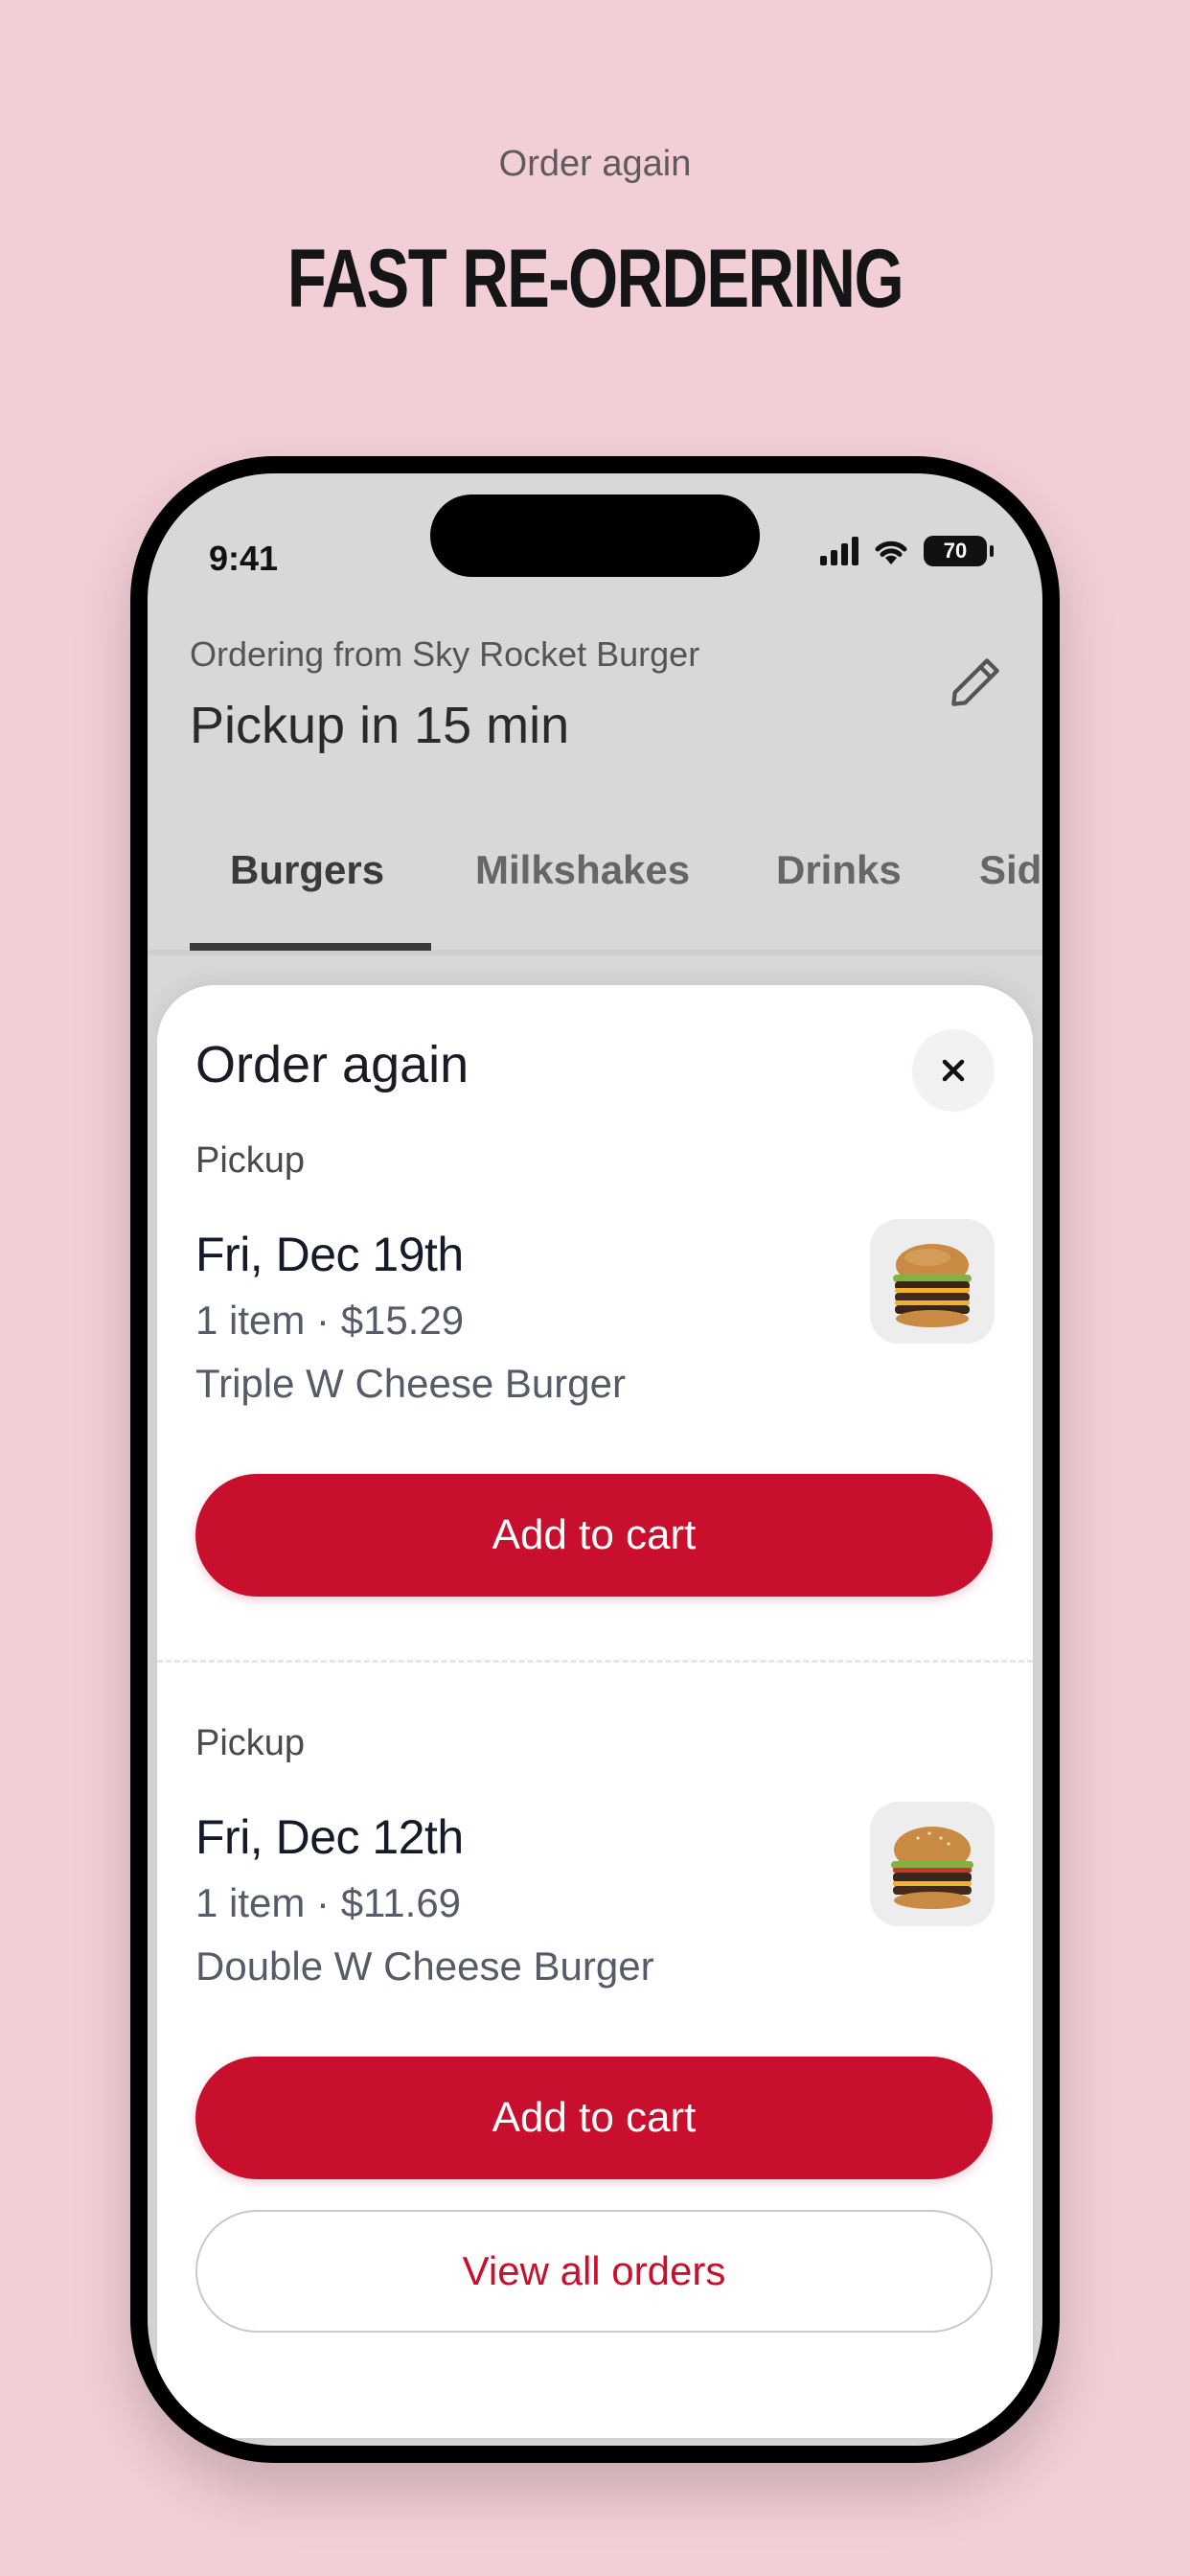 This screenshot has width=1190, height=2576. Describe the element at coordinates (583, 870) in the screenshot. I see `tab-milkshakes: Milkshakes` at that location.